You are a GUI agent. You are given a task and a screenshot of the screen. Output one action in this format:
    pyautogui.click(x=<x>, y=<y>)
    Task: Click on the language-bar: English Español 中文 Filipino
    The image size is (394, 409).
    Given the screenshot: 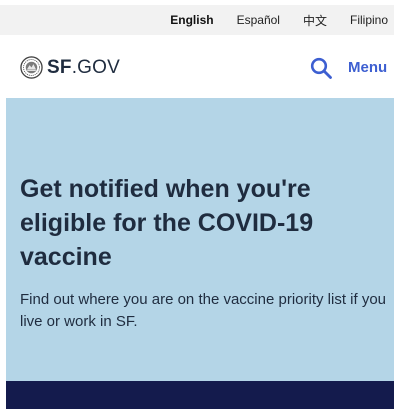 What is the action you would take?
    pyautogui.click(x=197, y=20)
    